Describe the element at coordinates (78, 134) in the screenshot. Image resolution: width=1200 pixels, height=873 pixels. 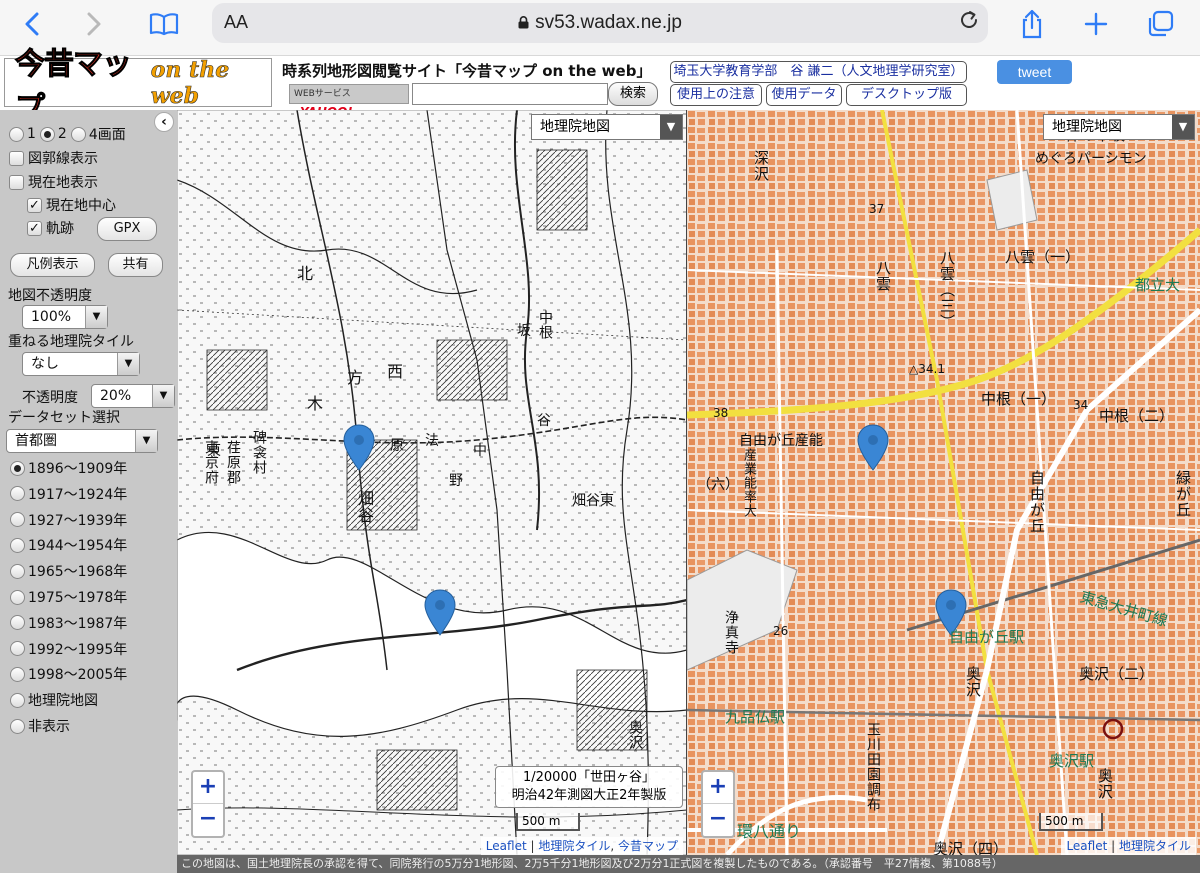
I see `screen-4-radio` at that location.